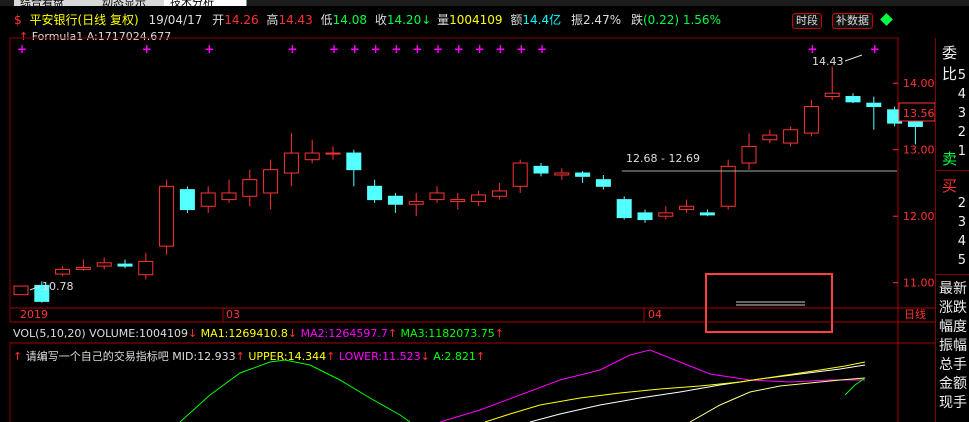 This screenshot has width=969, height=422. Describe the element at coordinates (853, 58) in the screenshot. I see `high-annotation-pointer` at that location.